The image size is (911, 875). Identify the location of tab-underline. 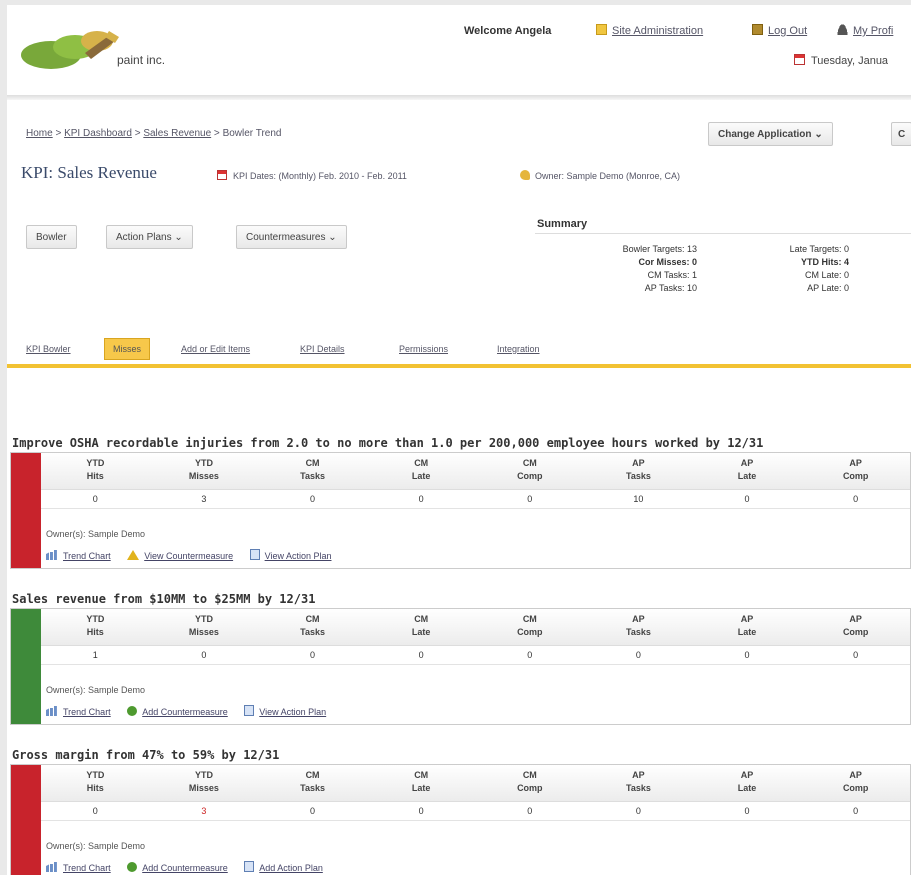
(459, 366).